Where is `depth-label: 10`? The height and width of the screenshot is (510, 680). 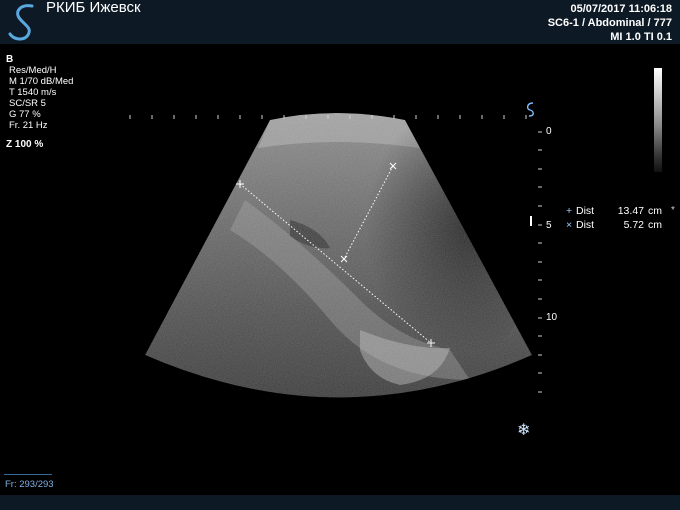
depth-label: 10 is located at coordinates (552, 317).